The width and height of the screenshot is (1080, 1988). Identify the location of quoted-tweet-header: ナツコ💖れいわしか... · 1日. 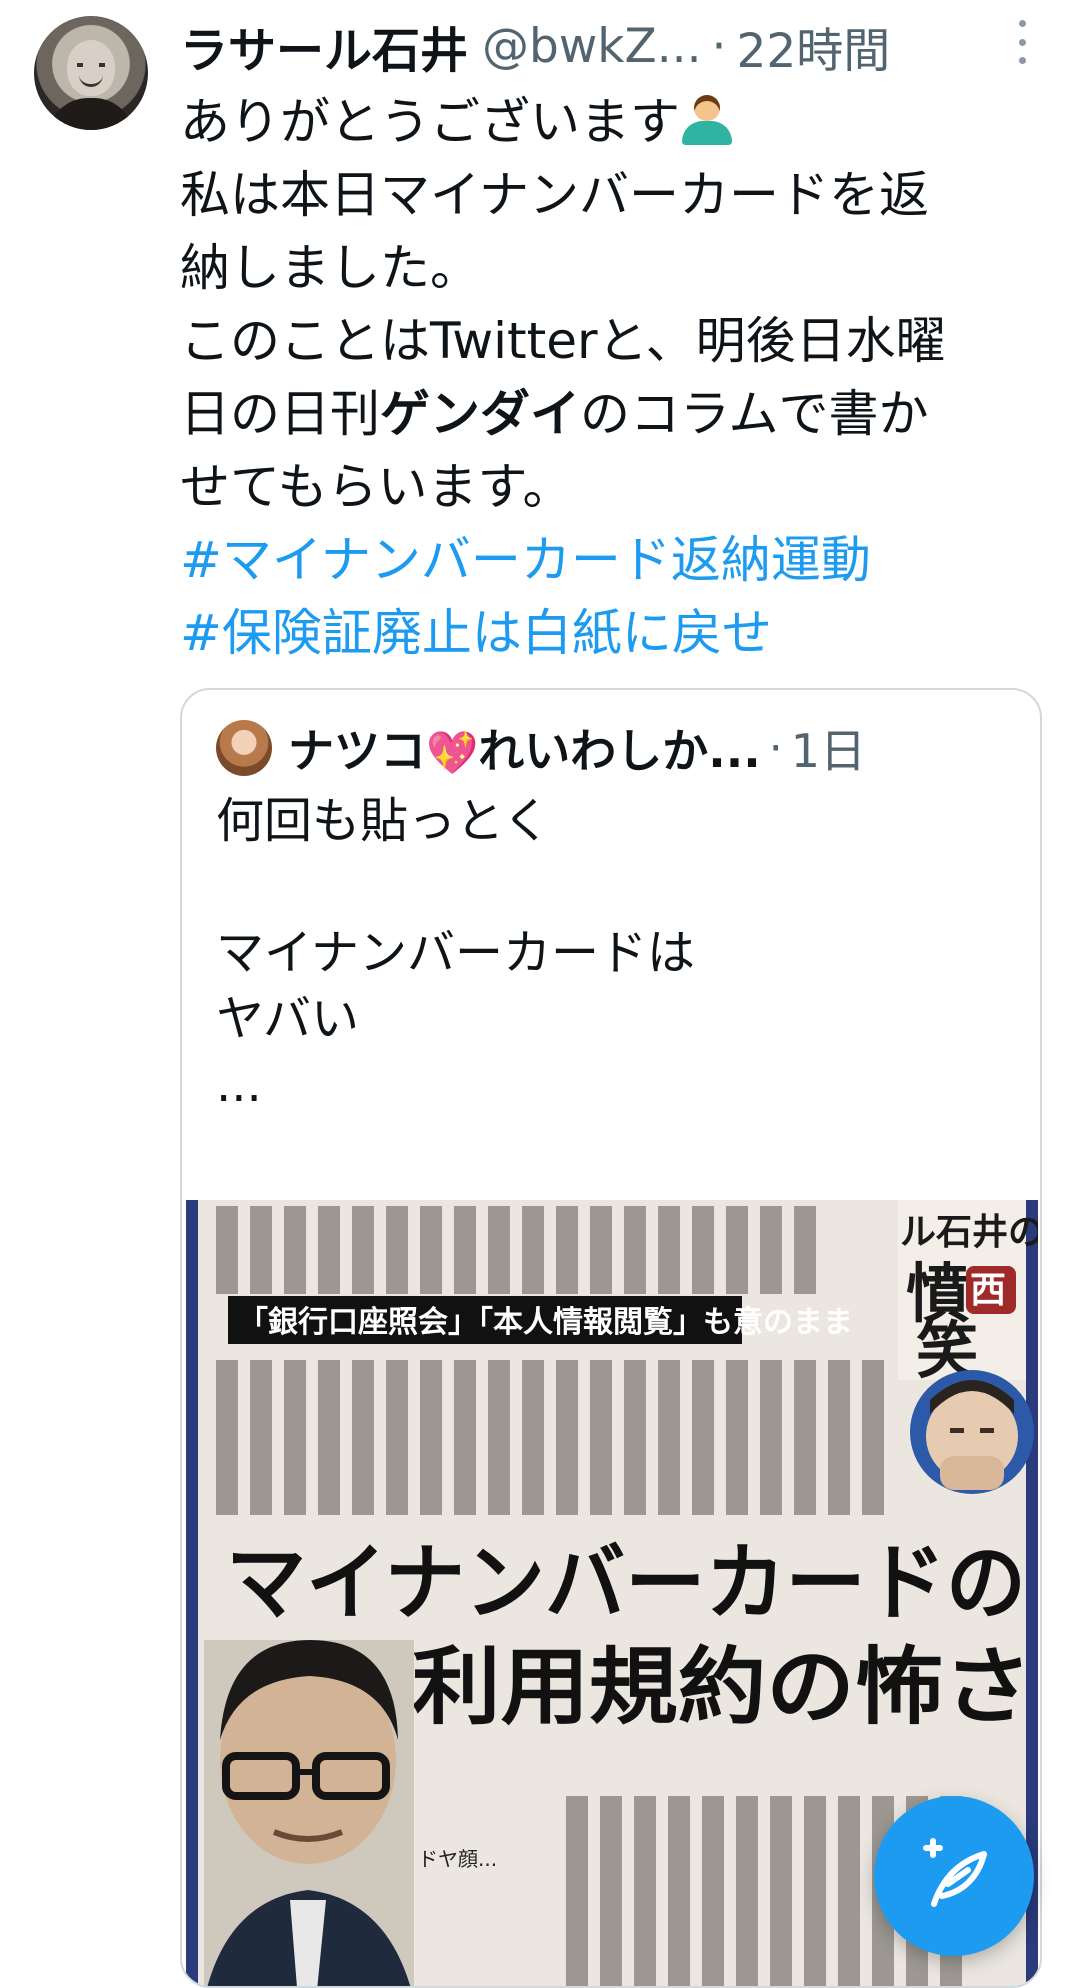
(541, 748).